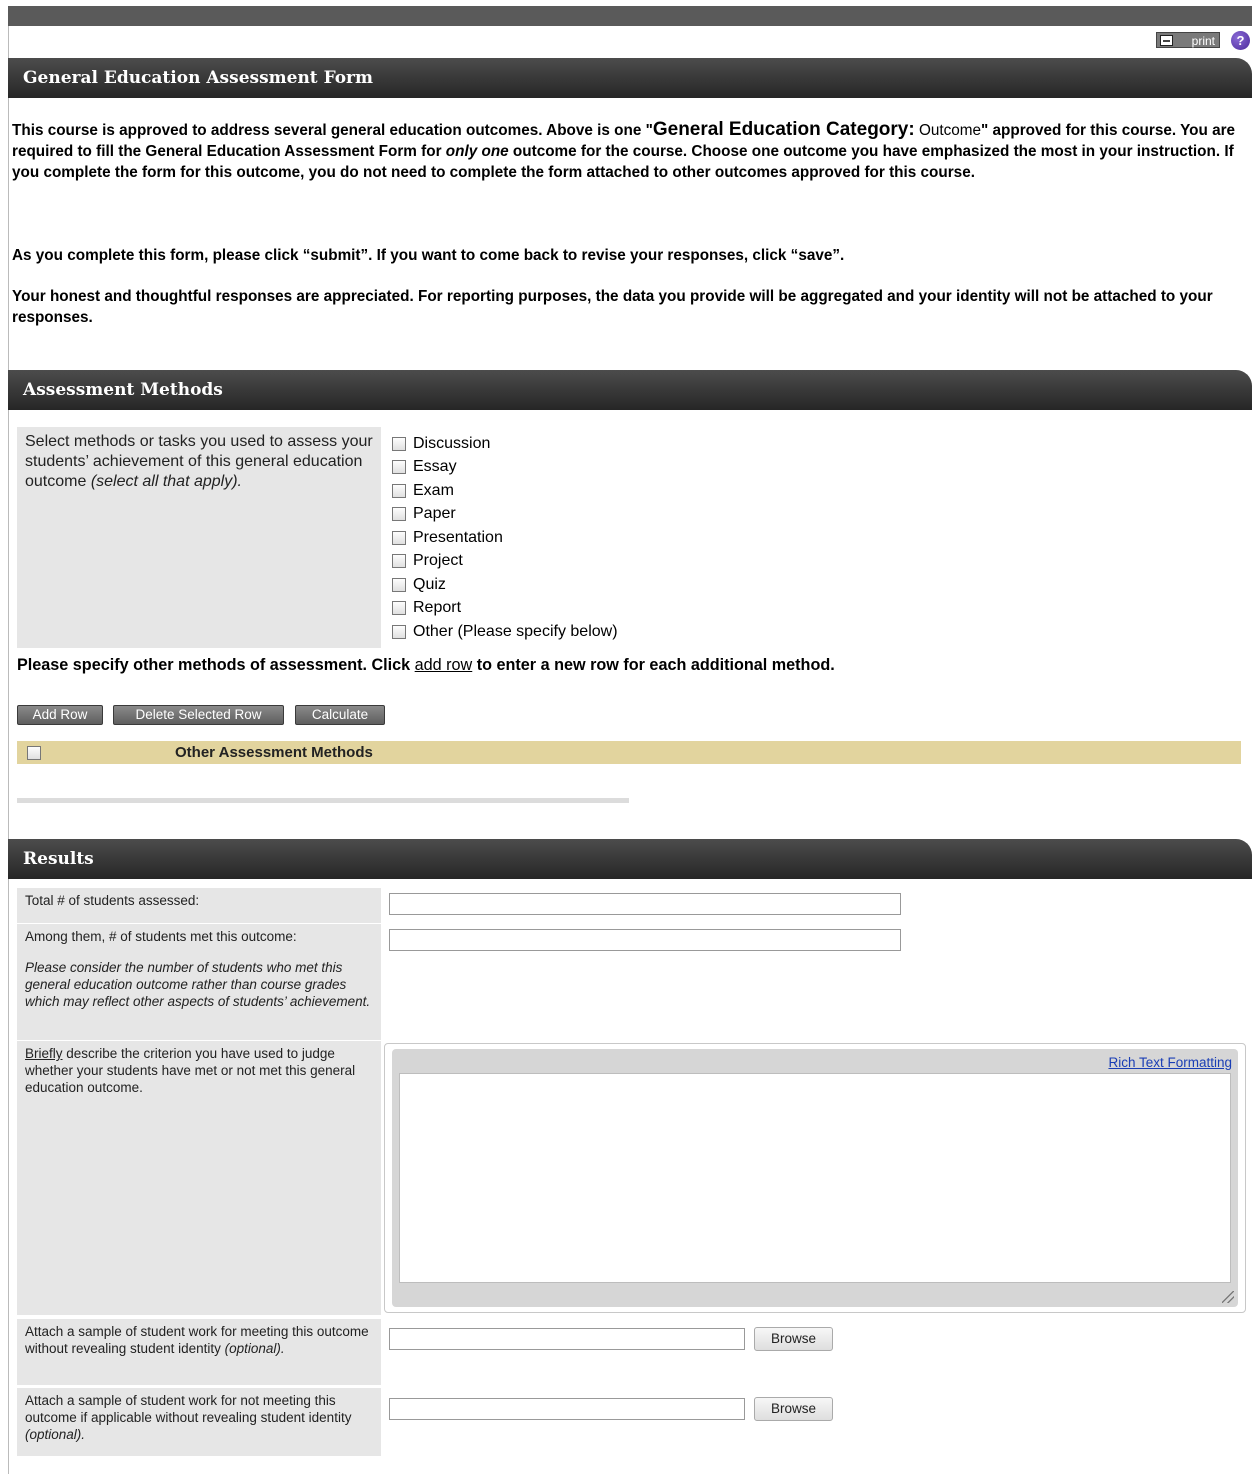  Describe the element at coordinates (1240, 40) in the screenshot. I see `help-icon: ?` at that location.